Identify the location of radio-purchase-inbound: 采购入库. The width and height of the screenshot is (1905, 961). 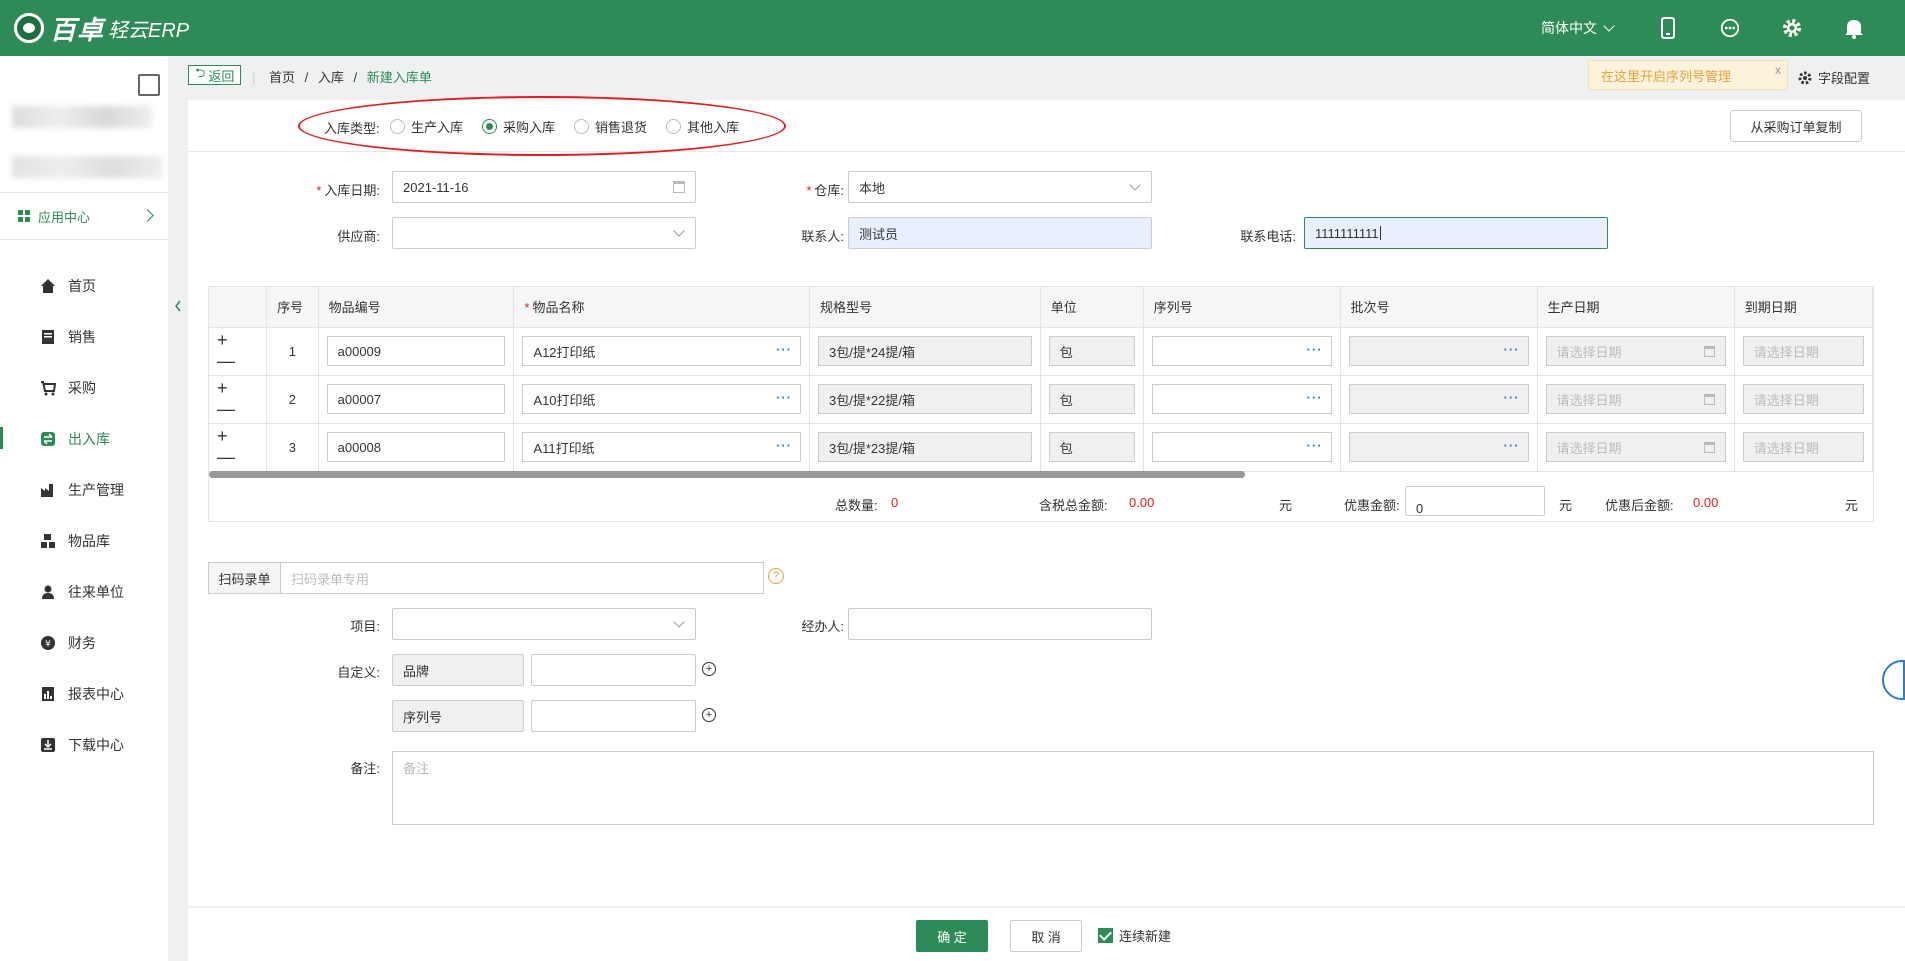
(518, 126).